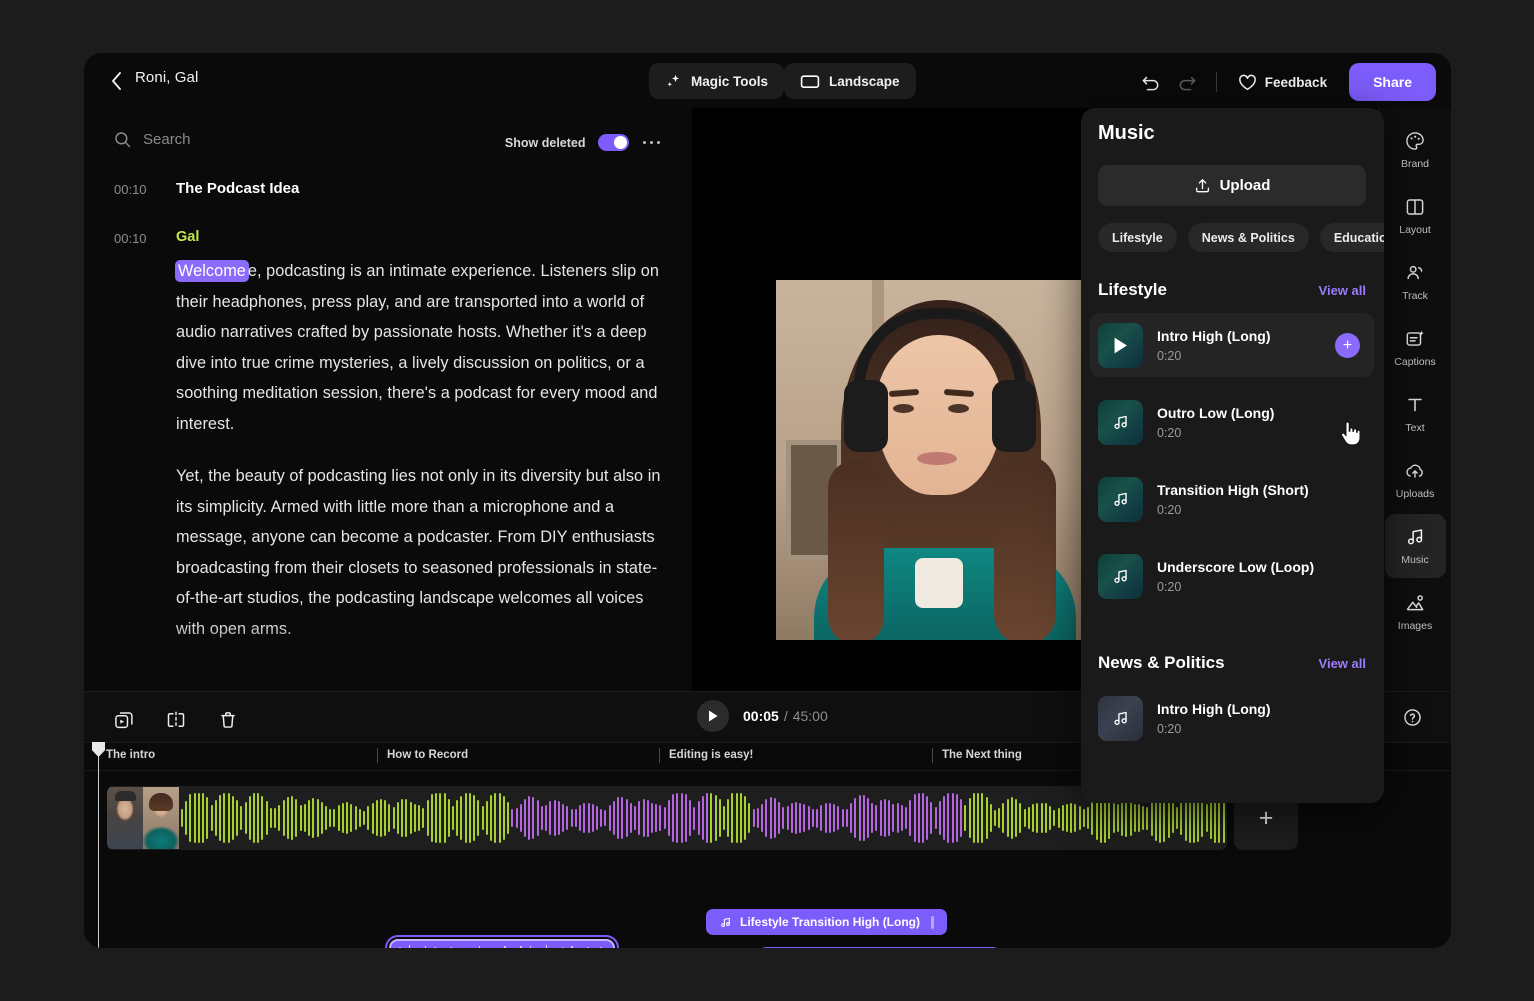 The height and width of the screenshot is (1001, 1534). Describe the element at coordinates (1415, 216) in the screenshot. I see `rail-item-layout: Layout` at that location.